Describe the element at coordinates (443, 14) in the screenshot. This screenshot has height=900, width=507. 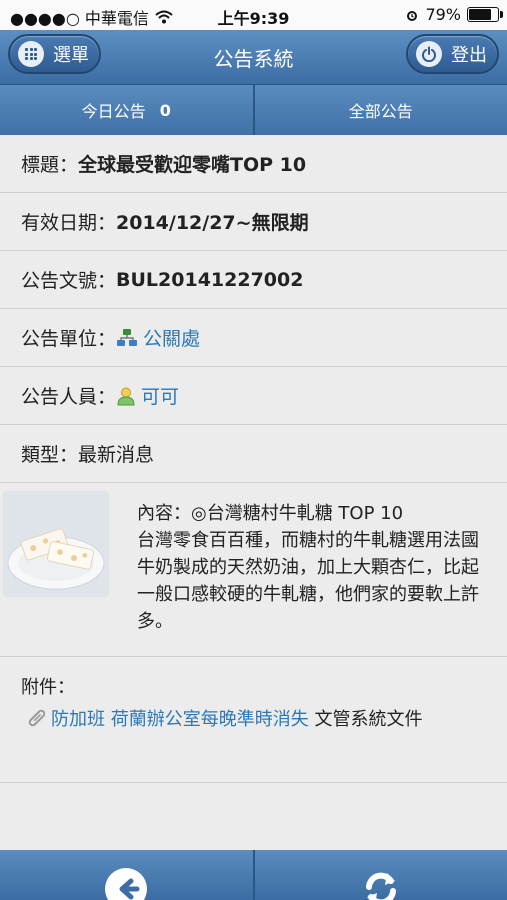
I see `battery-percent: 79%` at that location.